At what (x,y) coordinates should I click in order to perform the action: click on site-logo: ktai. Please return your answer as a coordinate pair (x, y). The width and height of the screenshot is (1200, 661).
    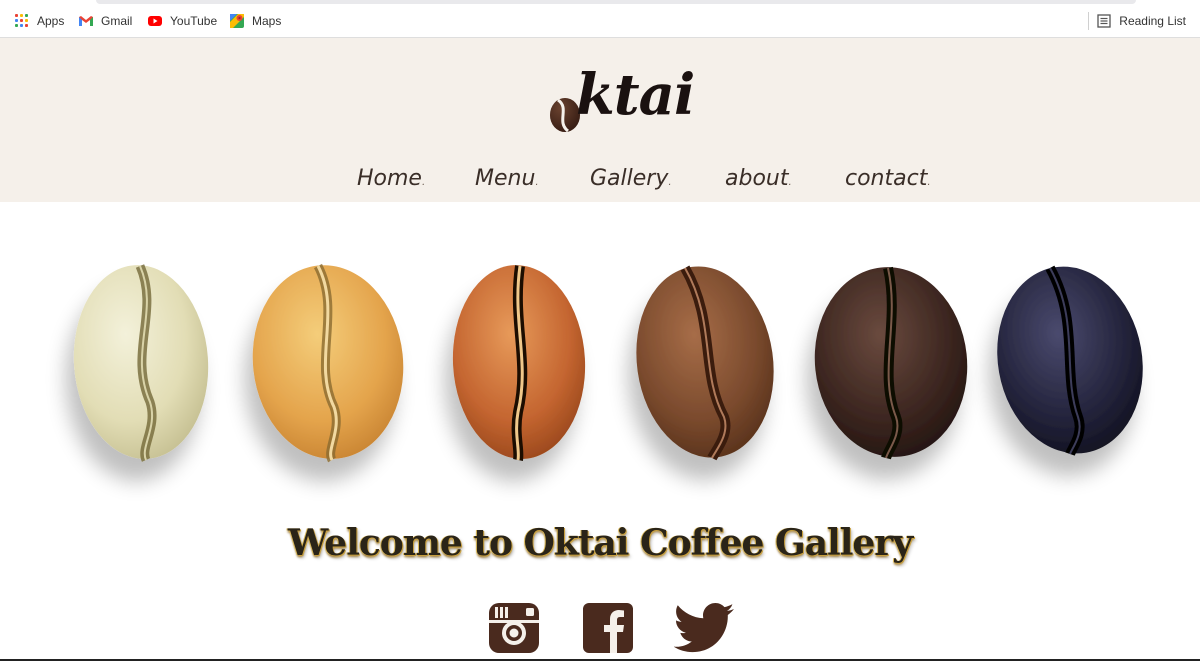
    Looking at the image, I should click on (628, 101).